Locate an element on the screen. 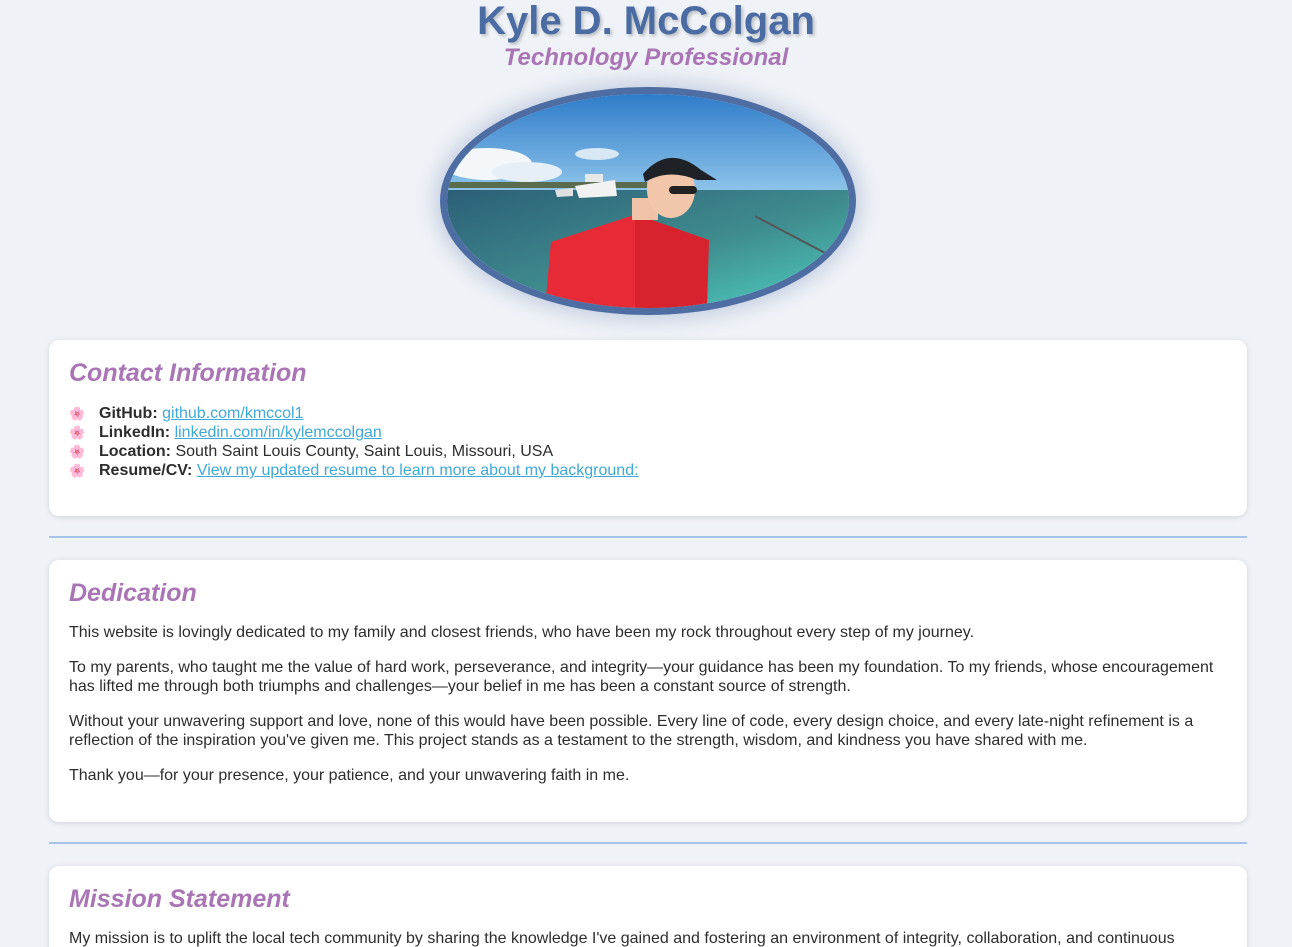 This screenshot has width=1292, height=947. dedication-heading: Dedication is located at coordinates (133, 593).